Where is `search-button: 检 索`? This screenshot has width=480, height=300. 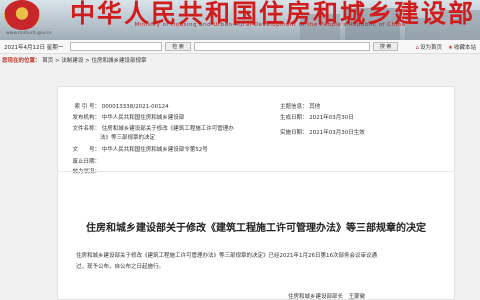 search-button: 检 索 is located at coordinates (178, 46).